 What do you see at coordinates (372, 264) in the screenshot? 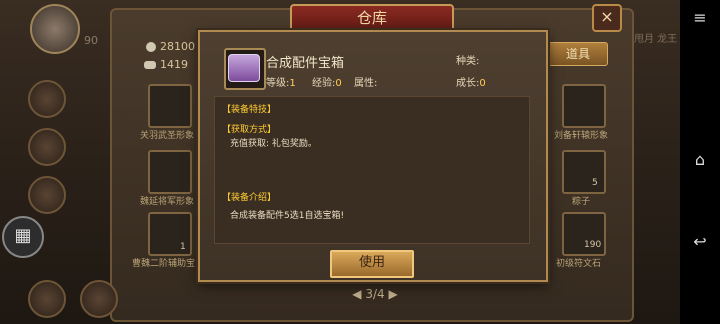
I see `use-button: 使用` at bounding box center [372, 264].